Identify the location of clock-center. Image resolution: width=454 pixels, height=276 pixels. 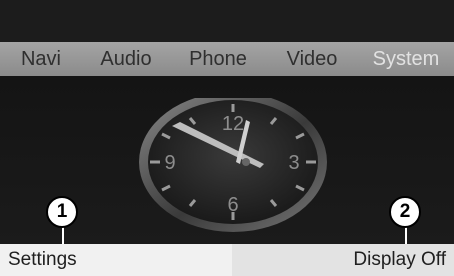
(246, 162).